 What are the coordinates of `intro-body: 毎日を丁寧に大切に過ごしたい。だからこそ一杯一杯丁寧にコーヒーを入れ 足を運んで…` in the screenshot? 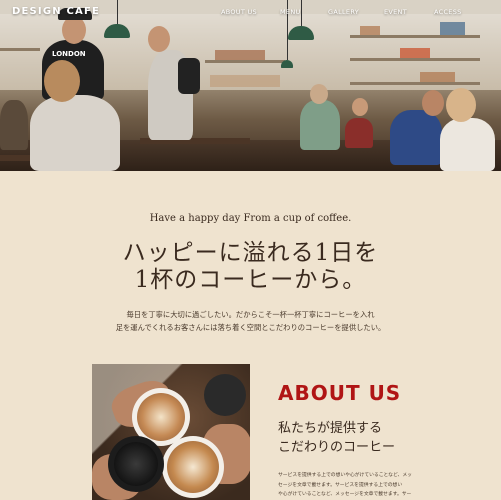 It's located at (250, 321).